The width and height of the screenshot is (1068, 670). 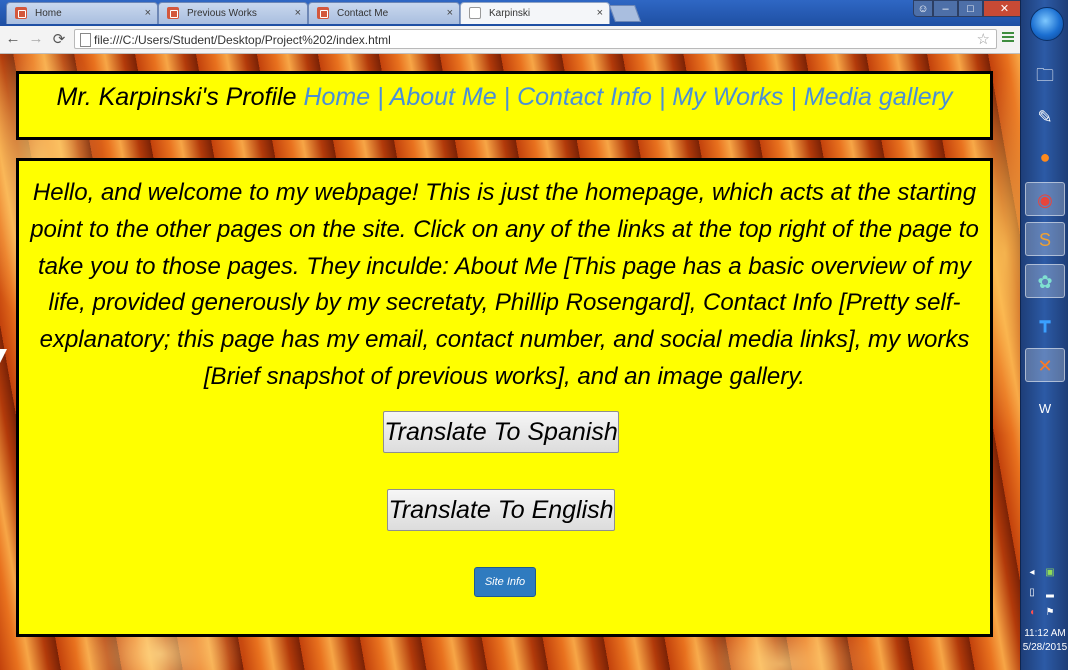 I want to click on app-icon: ✿, so click(x=1045, y=281).